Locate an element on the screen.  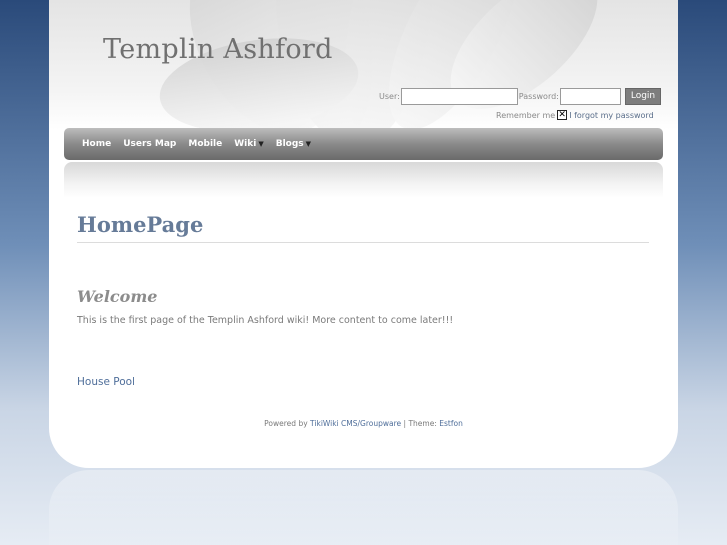
nav-item-wiki: Wiki ▼ is located at coordinates (248, 144).